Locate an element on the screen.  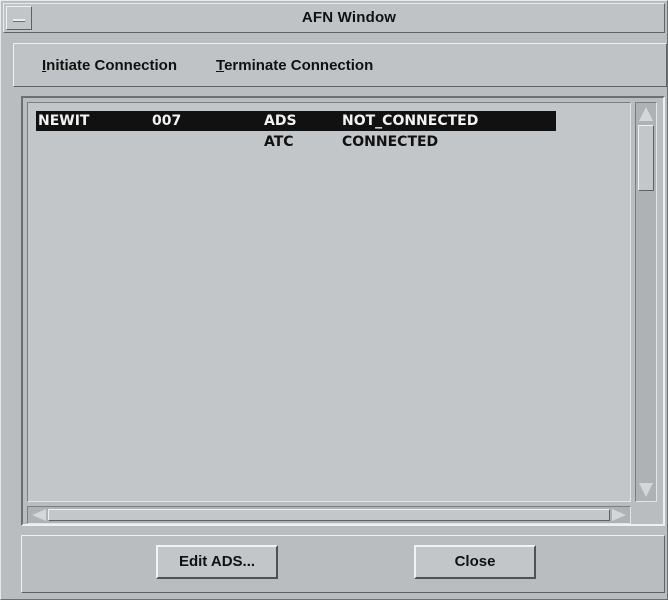
menu-bar: Initiate Connection Terminate Connection is located at coordinates (340, 65).